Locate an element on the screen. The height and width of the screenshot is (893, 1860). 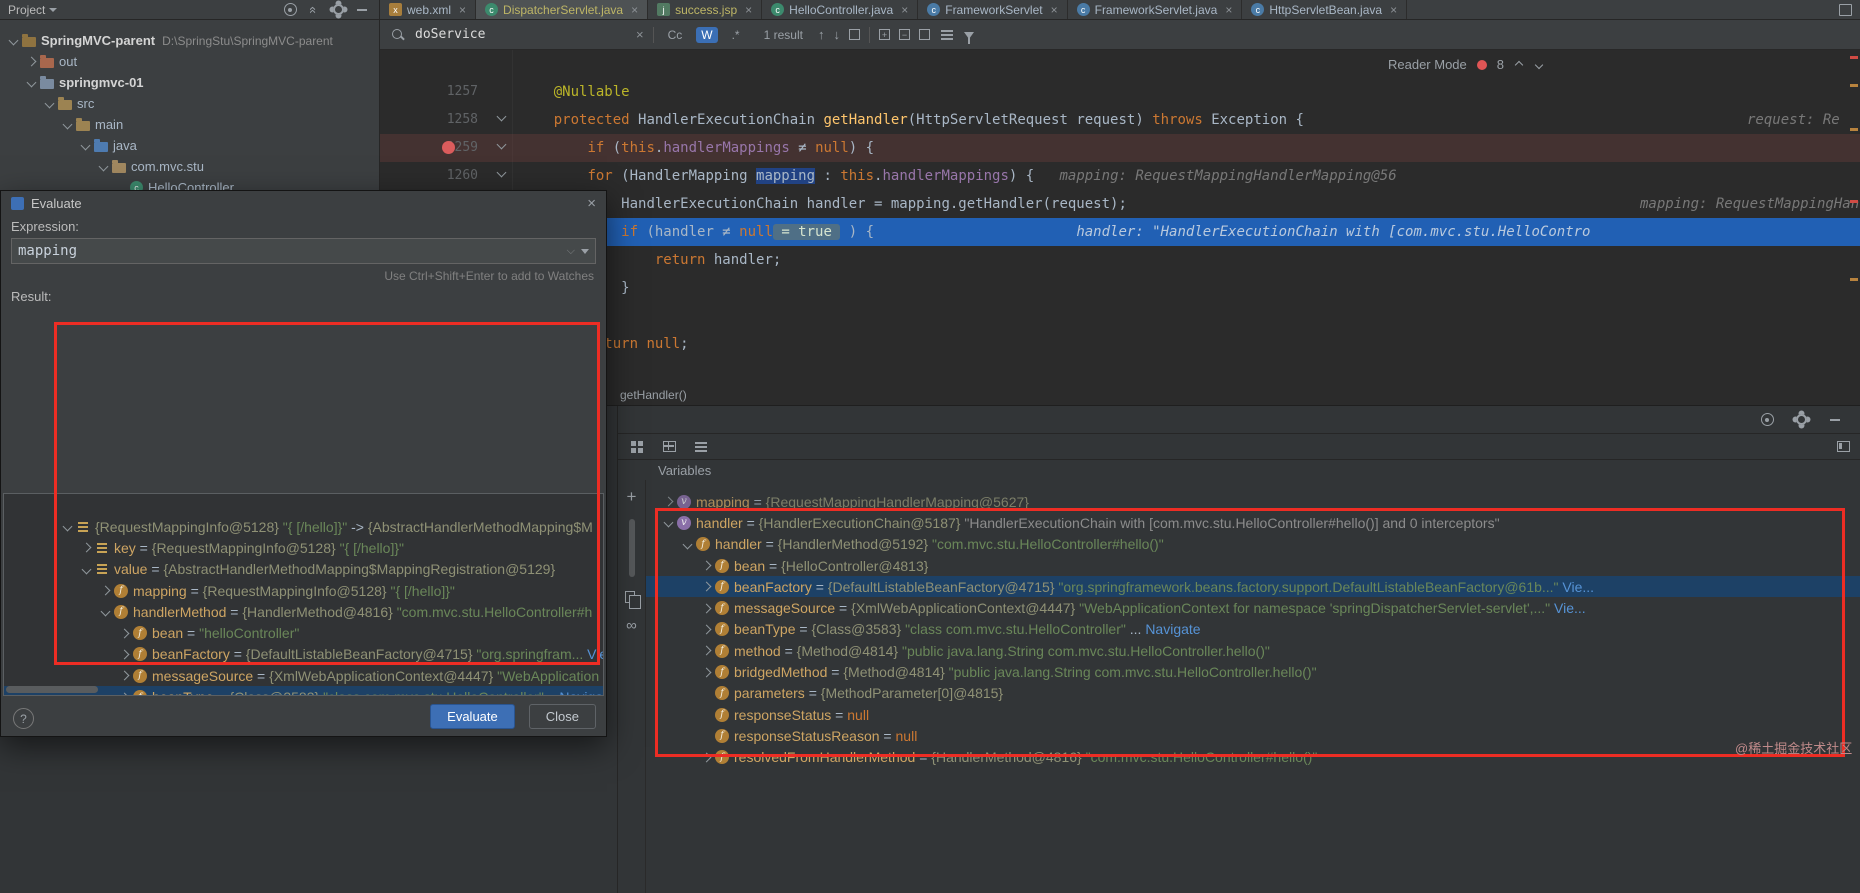
tab-HelloController.java: c HelloController.java × is located at coordinates (840, 9).